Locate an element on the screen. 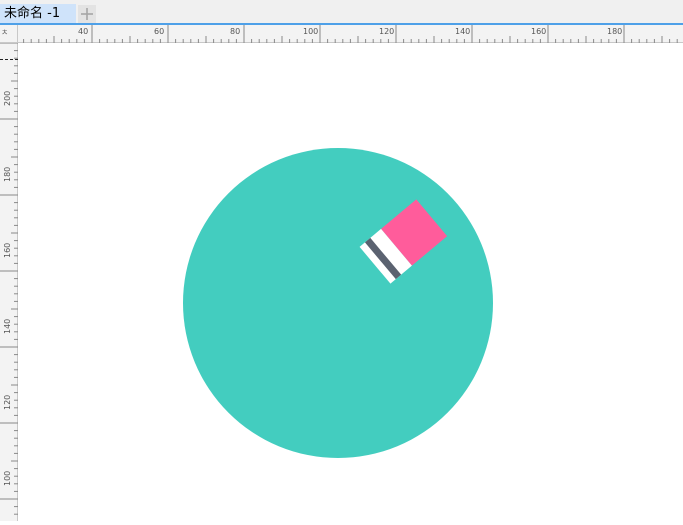 The image size is (683, 525). new-tab-button is located at coordinates (87, 14).